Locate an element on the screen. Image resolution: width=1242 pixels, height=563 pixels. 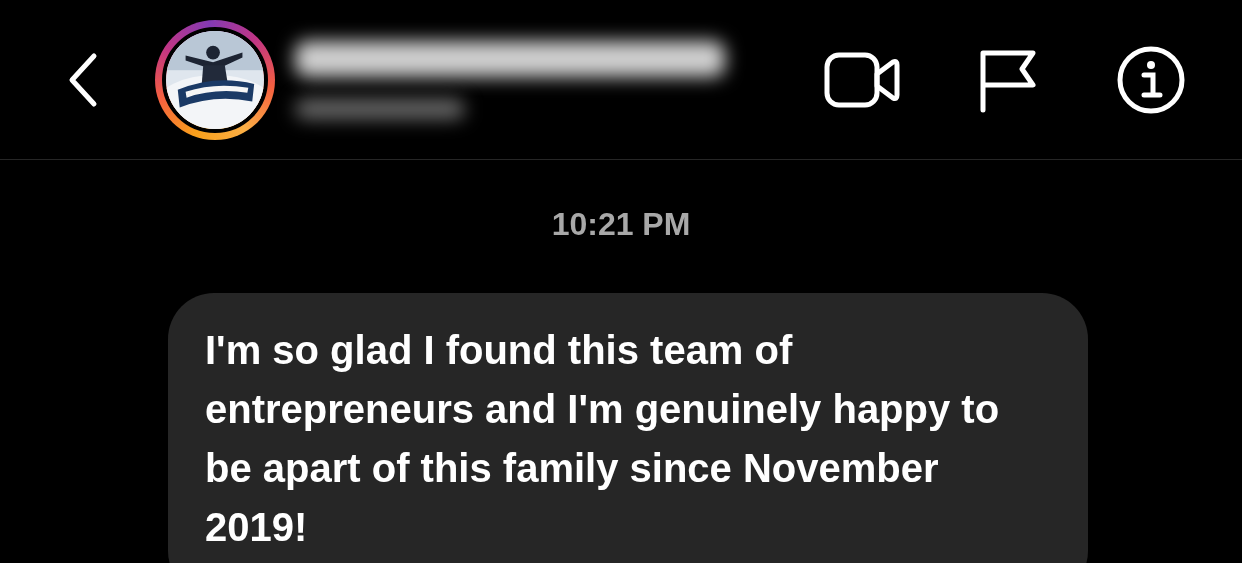
info-icon is located at coordinates (1151, 79).